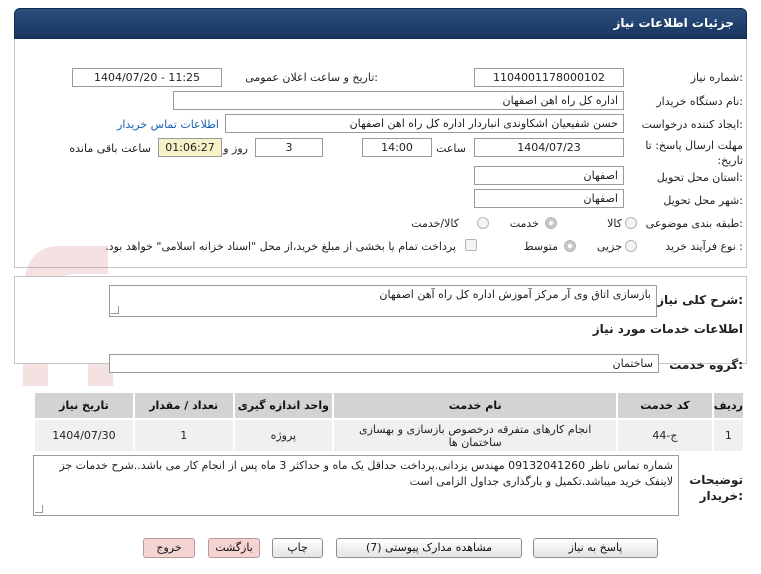  What do you see at coordinates (631, 223) in the screenshot?
I see `category-radio-goods` at bounding box center [631, 223].